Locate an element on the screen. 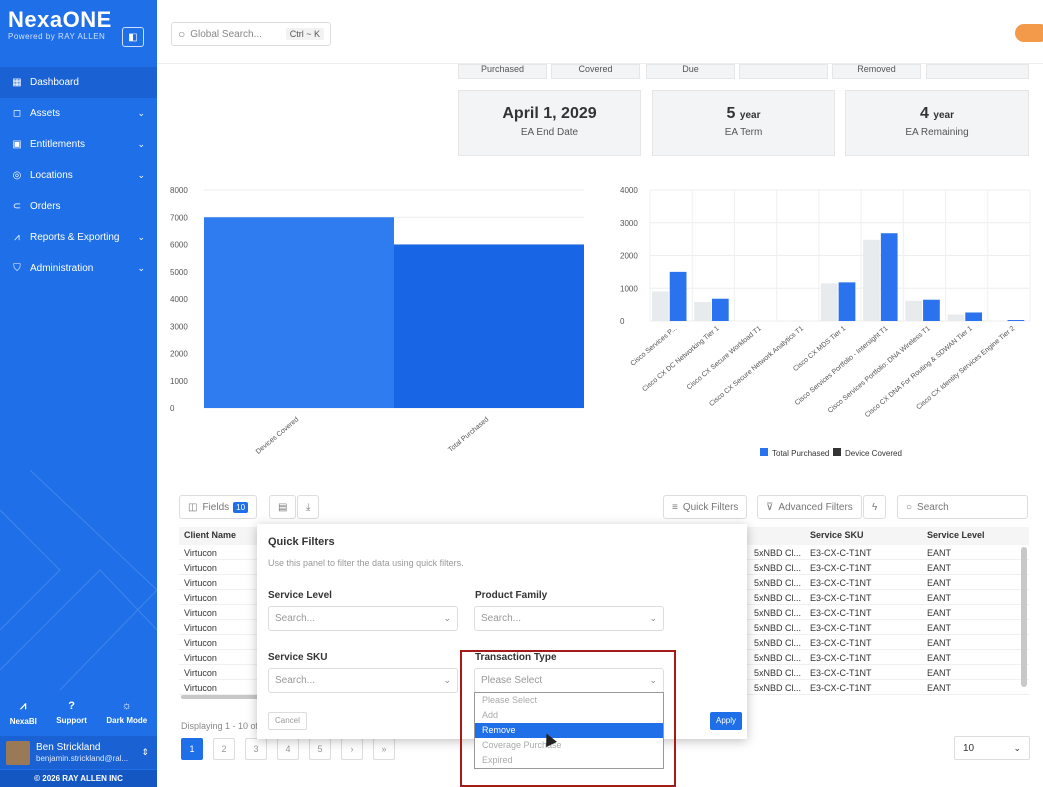 This screenshot has height=787, width=1043. advanced-filters-button: ⊽ Advanced Filters is located at coordinates (809, 507).